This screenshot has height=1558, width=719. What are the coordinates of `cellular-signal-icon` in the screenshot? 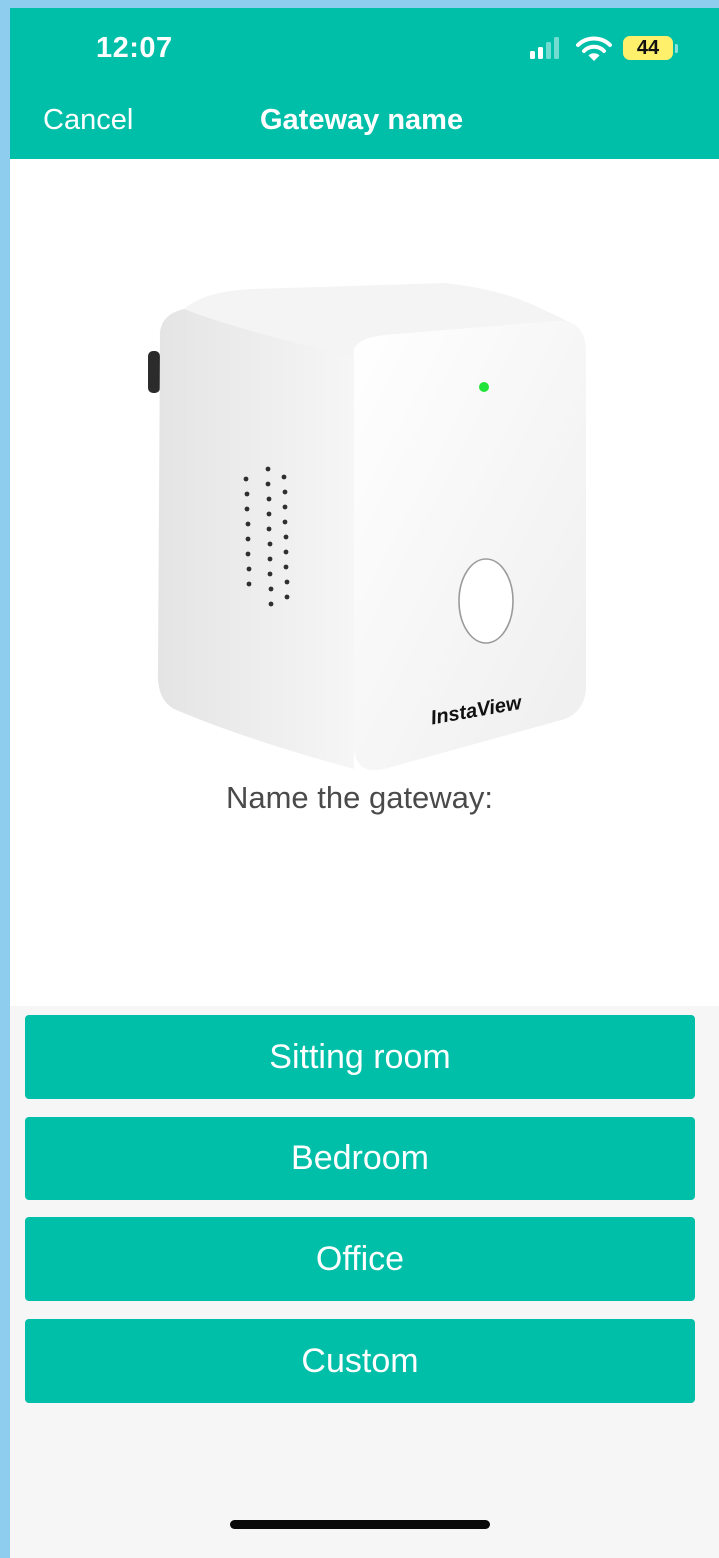 It's located at (544, 48).